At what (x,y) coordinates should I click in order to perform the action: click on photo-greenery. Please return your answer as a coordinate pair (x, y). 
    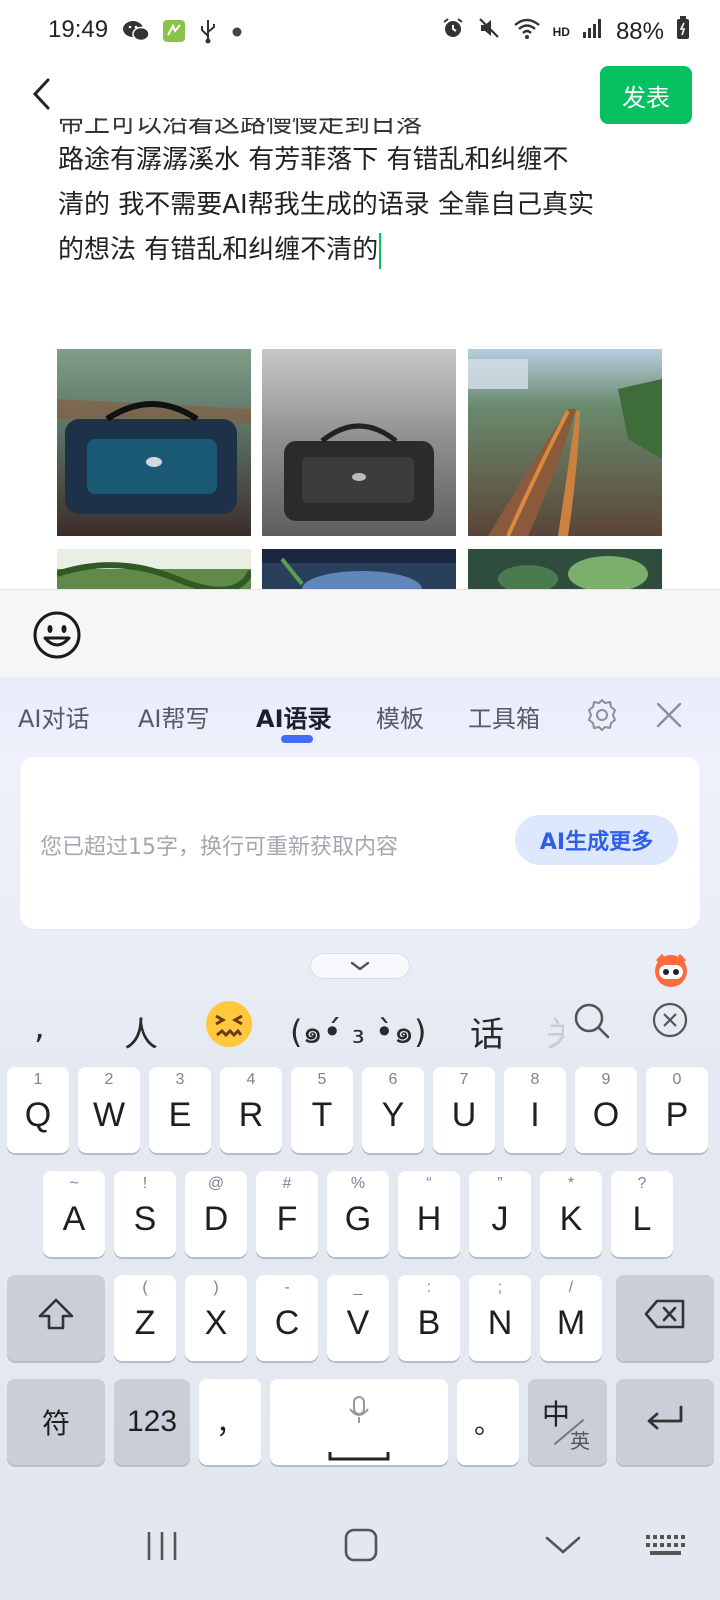
    Looking at the image, I should click on (154, 569).